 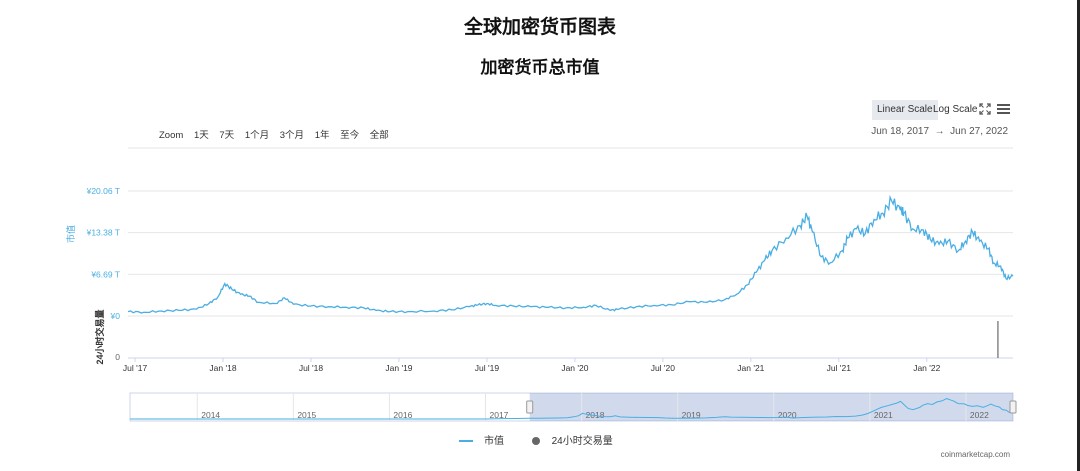 I want to click on navigator-year-label: 2016, so click(x=402, y=415).